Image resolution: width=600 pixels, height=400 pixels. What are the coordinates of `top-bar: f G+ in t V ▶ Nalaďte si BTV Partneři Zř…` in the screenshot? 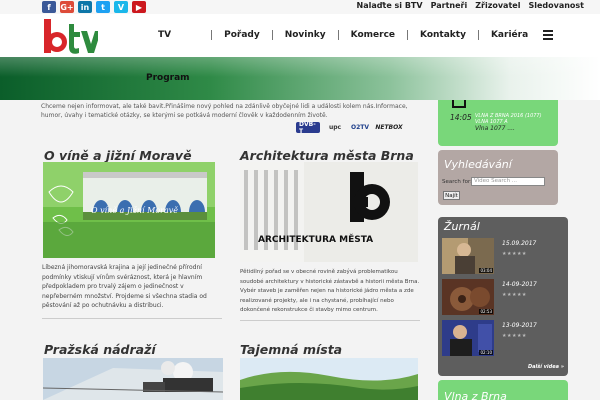 It's located at (300, 7).